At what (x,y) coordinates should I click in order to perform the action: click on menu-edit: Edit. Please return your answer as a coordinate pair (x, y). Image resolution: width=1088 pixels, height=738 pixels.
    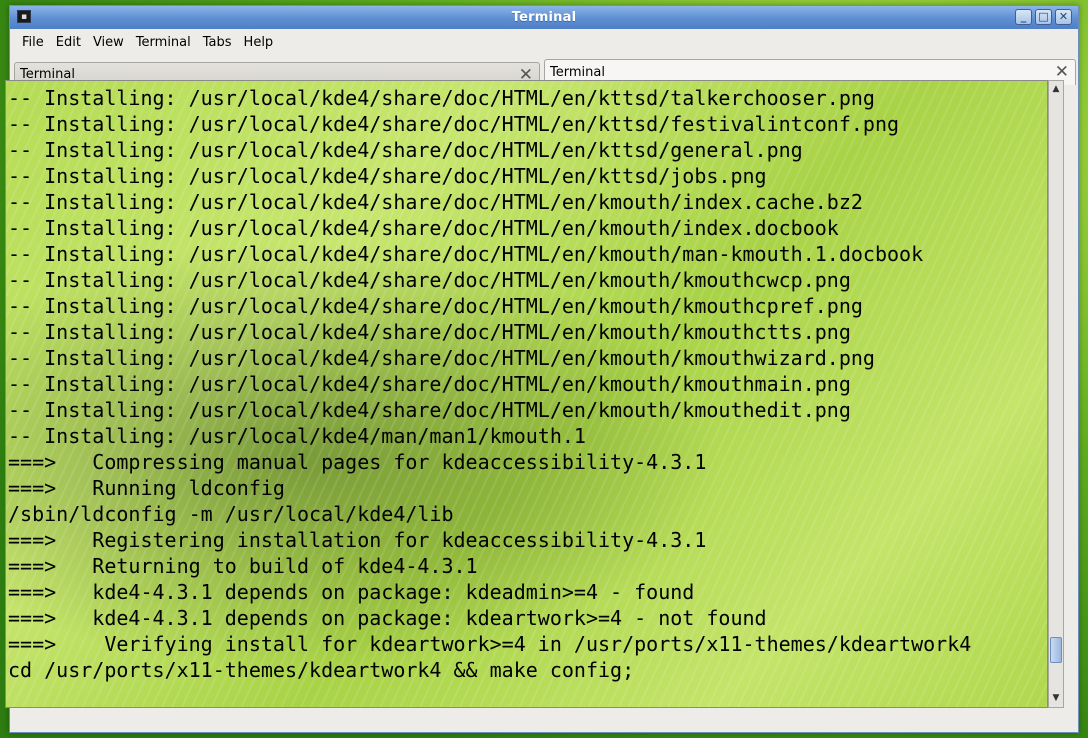
    Looking at the image, I should click on (68, 42).